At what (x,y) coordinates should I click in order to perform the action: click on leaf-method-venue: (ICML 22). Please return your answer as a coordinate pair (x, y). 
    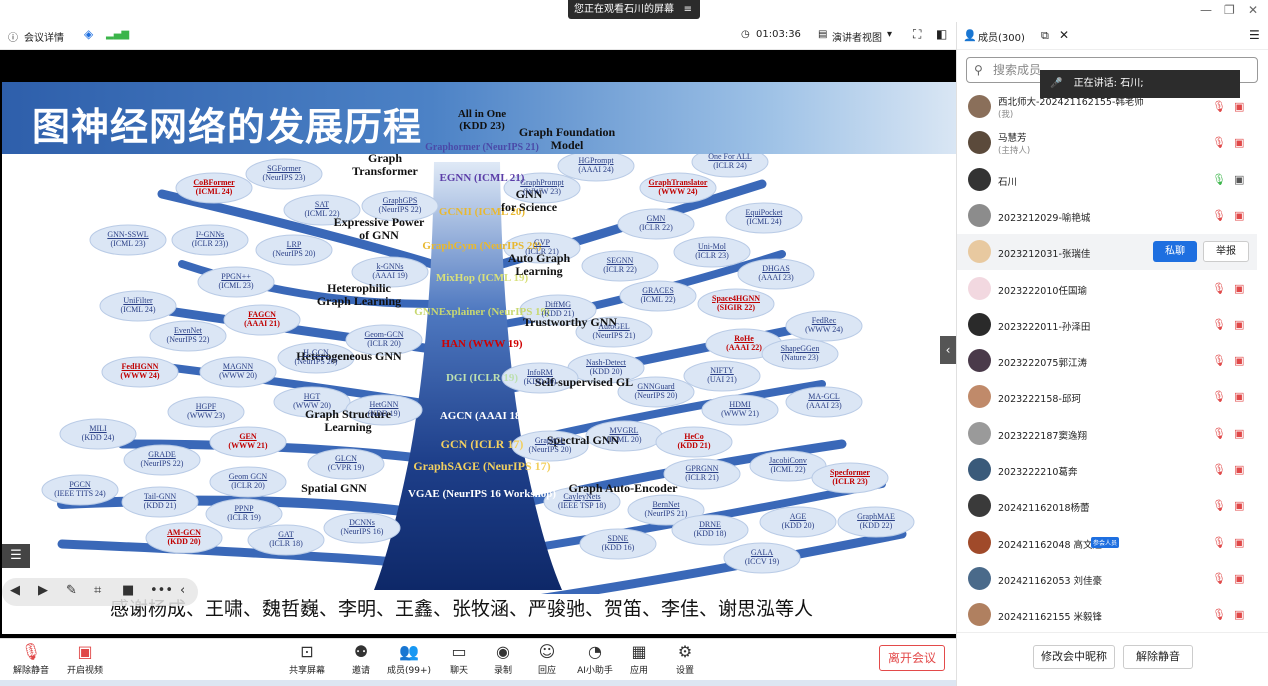
    Looking at the image, I should click on (658, 299).